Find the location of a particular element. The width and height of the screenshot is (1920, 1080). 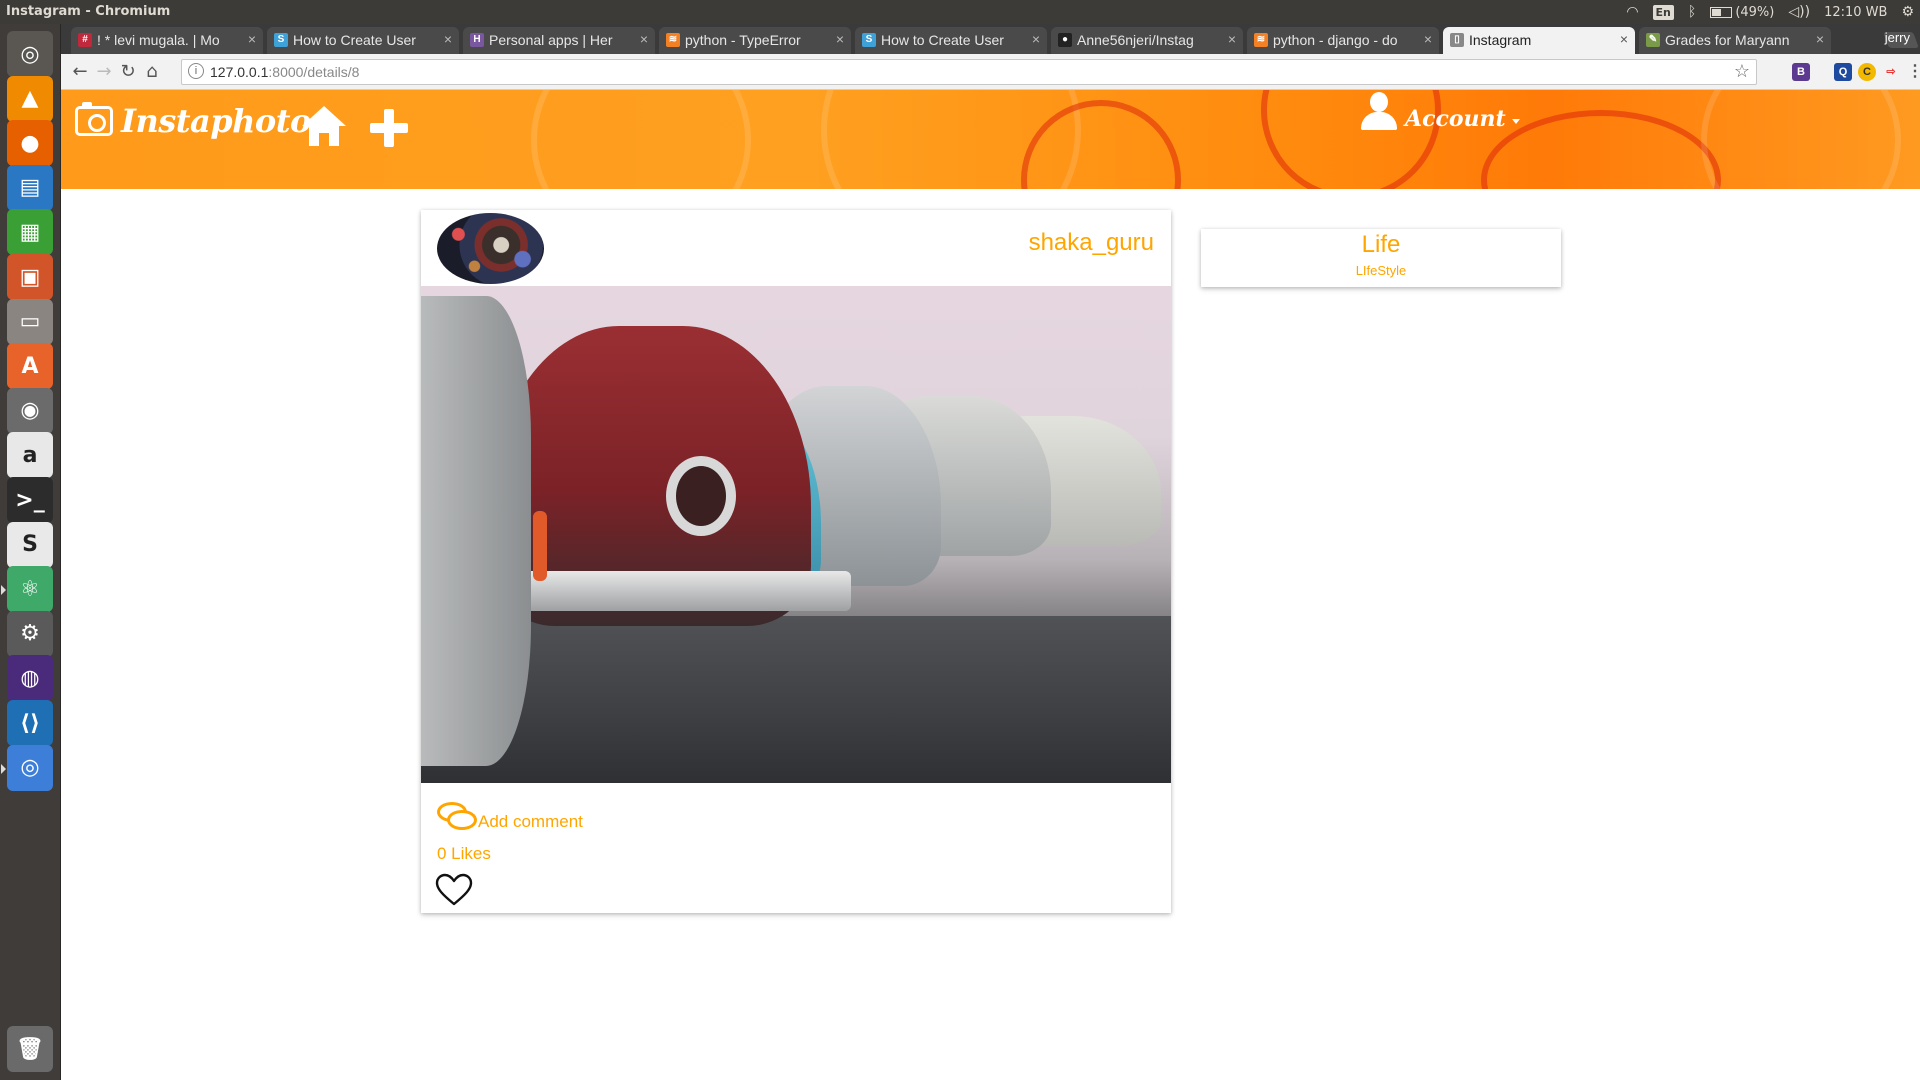

bookmark-star-icon: ☆ is located at coordinates (1742, 71).